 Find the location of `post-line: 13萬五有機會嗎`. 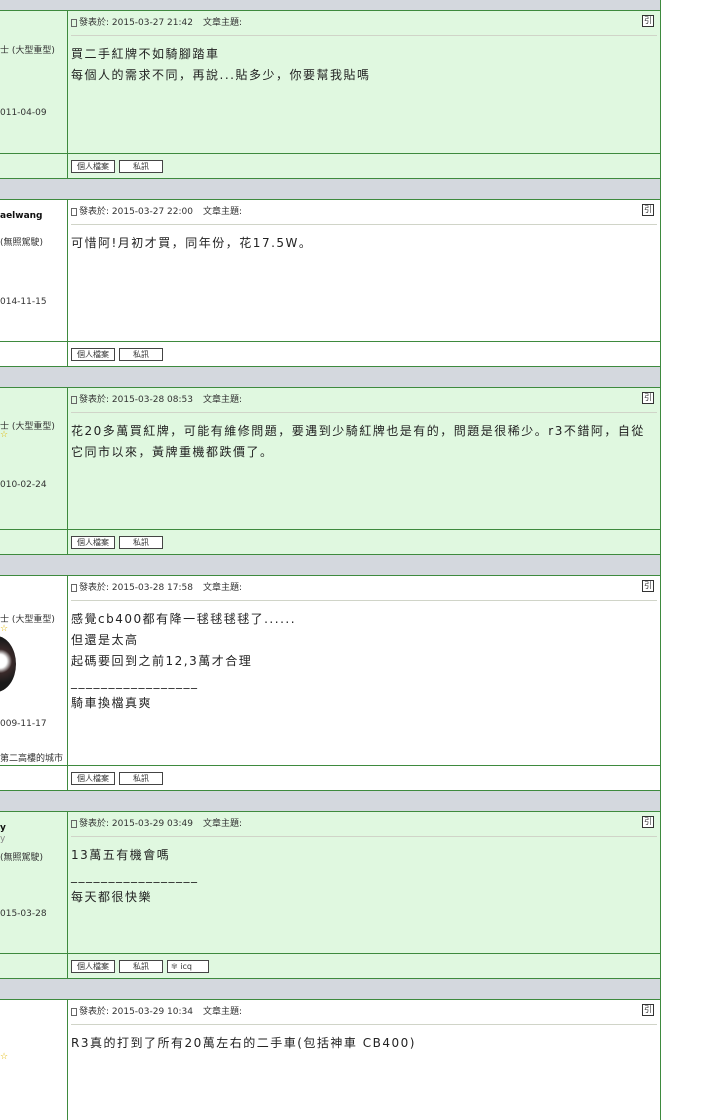

post-line: 13萬五有機會嗎 is located at coordinates (121, 855).